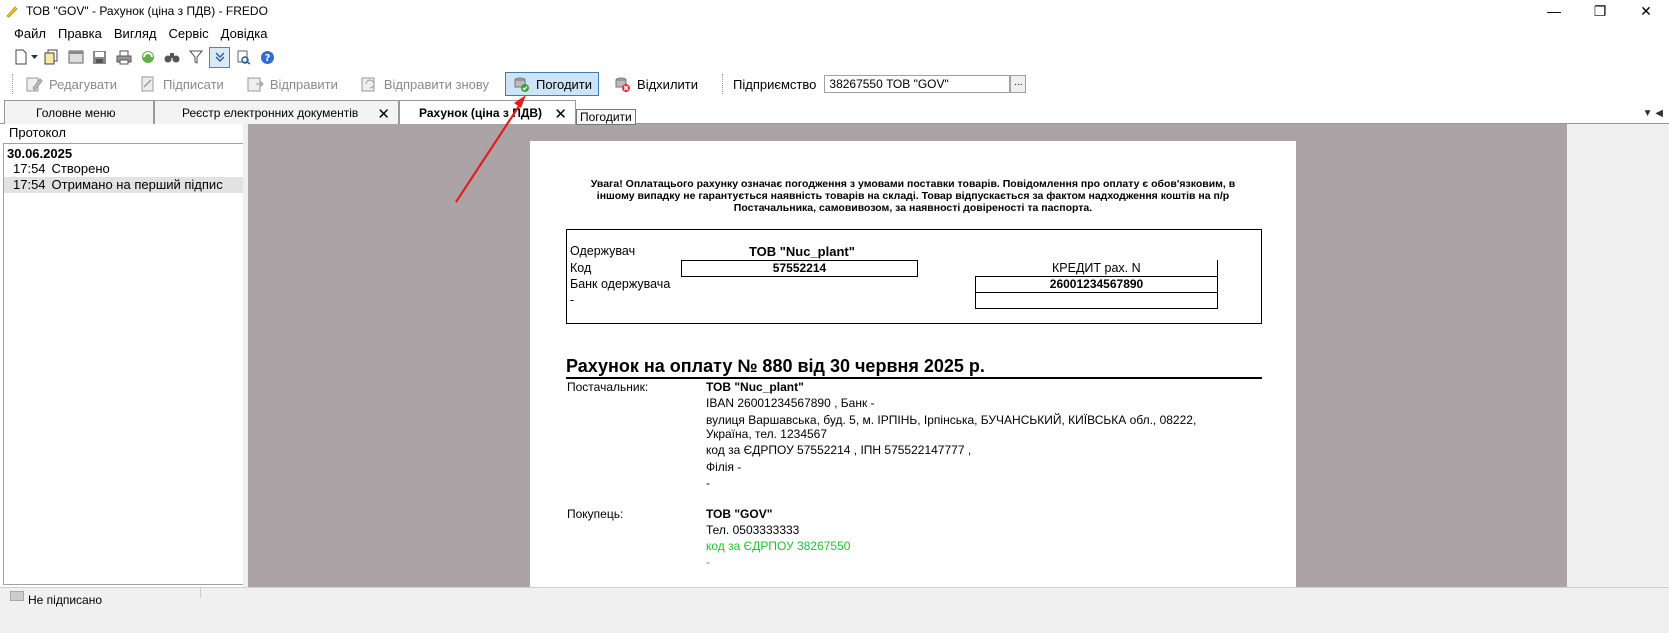 This screenshot has height=633, width=1669. What do you see at coordinates (1096, 284) in the screenshot?
I see `account-value: 26001234567890` at bounding box center [1096, 284].